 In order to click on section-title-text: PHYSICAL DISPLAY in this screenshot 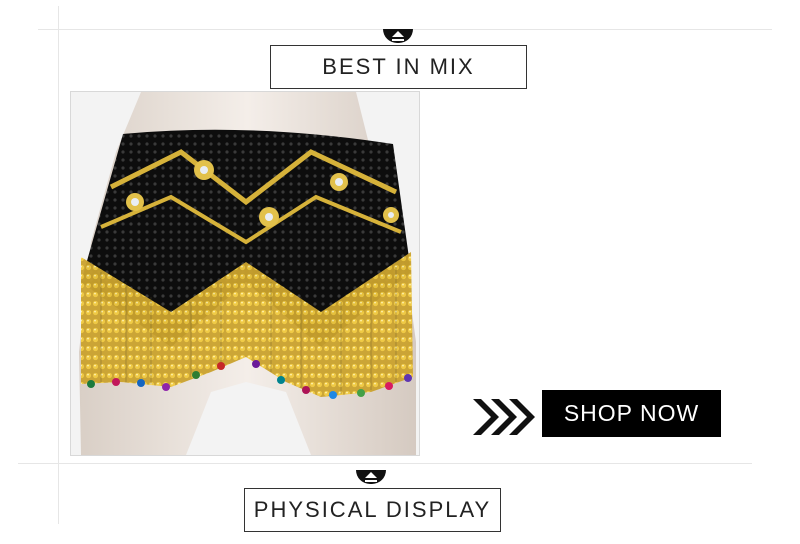, I will do `click(372, 509)`.